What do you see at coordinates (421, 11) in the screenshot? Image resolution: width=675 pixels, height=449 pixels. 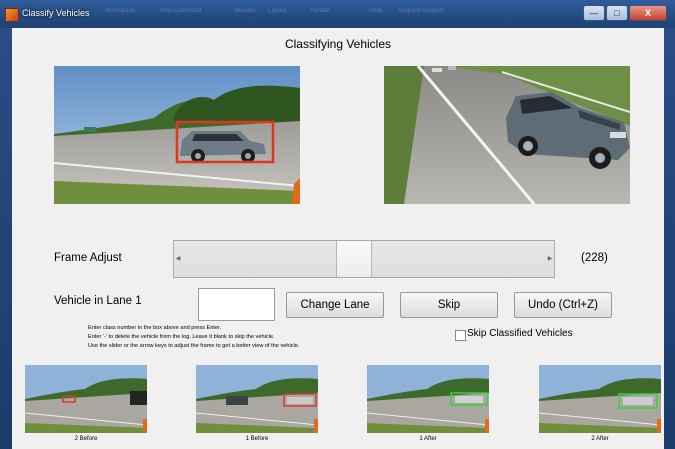 I see `background-menu-item: Request Support` at bounding box center [421, 11].